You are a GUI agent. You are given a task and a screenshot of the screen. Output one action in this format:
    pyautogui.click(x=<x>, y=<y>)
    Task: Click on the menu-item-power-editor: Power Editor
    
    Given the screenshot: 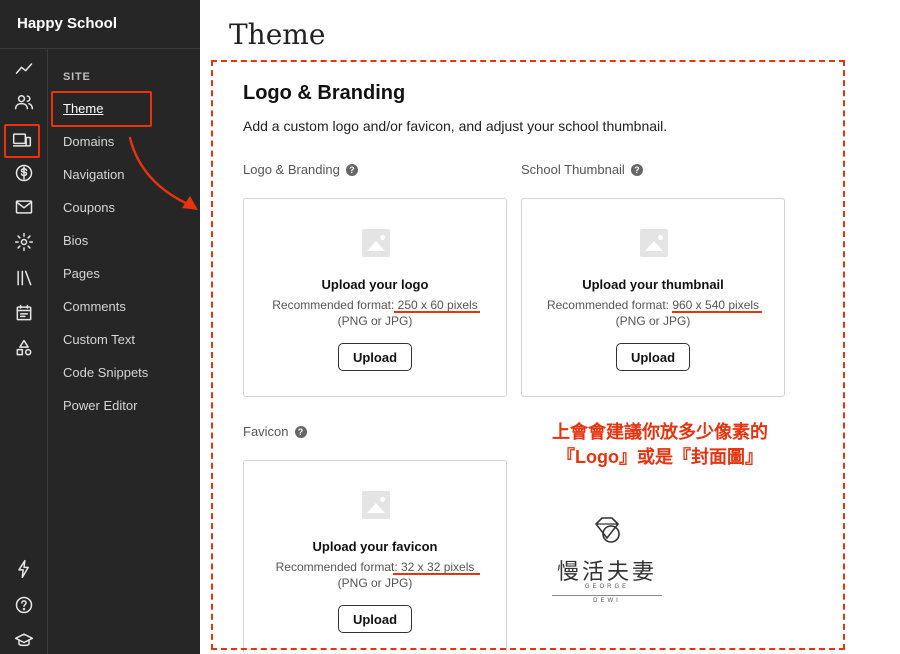 What is the action you would take?
    pyautogui.click(x=100, y=405)
    